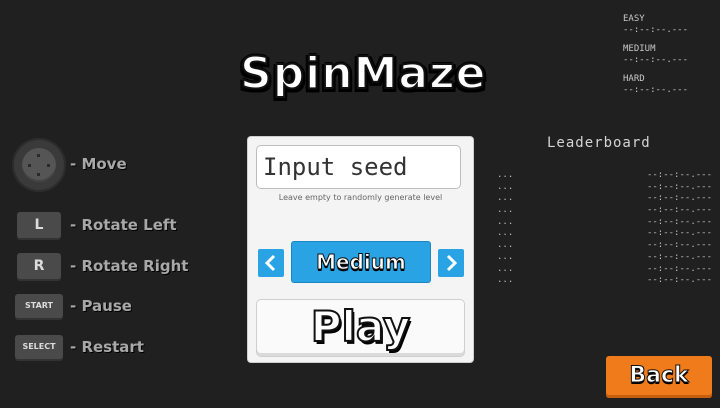  What do you see at coordinates (98, 164) in the screenshot?
I see `control-label-move: - Move` at bounding box center [98, 164].